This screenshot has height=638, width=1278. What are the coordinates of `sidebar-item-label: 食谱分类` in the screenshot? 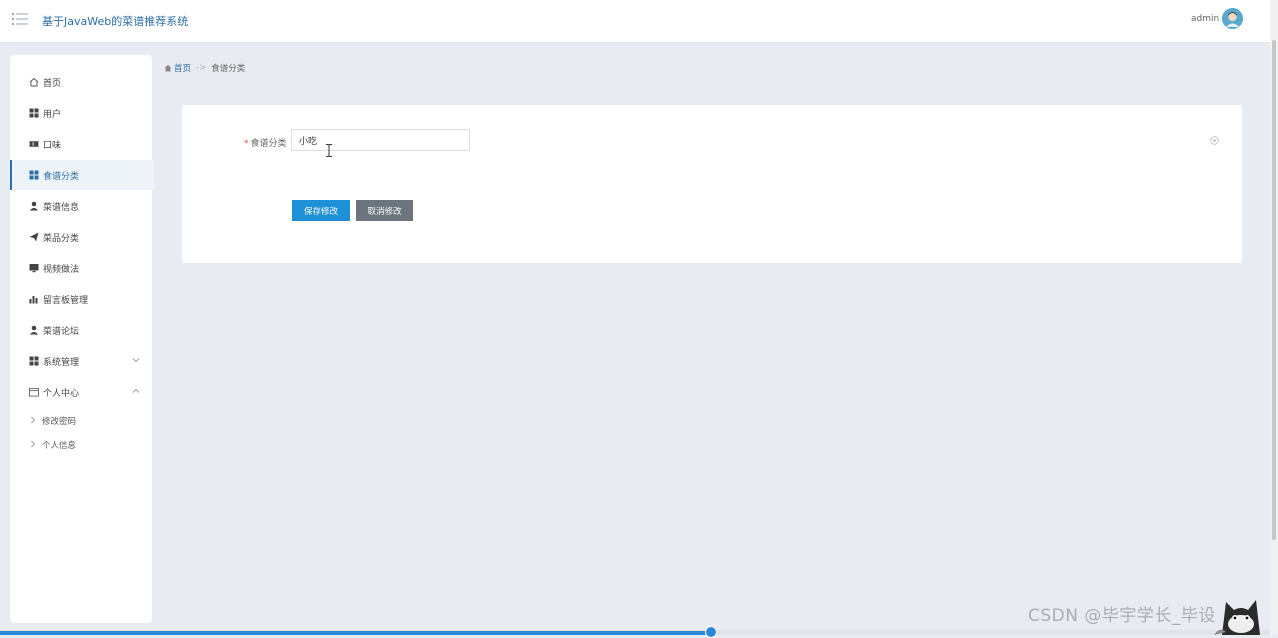 It's located at (61, 176).